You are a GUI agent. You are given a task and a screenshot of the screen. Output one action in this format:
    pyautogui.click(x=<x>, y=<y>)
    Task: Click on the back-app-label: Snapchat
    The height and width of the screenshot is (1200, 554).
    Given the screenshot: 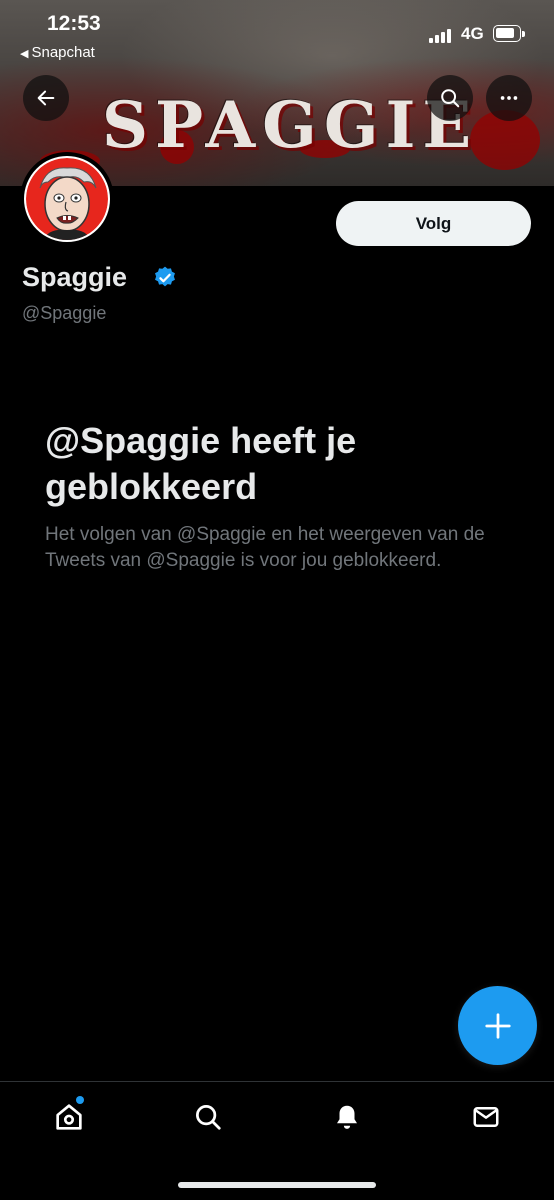 What is the action you would take?
    pyautogui.click(x=63, y=52)
    